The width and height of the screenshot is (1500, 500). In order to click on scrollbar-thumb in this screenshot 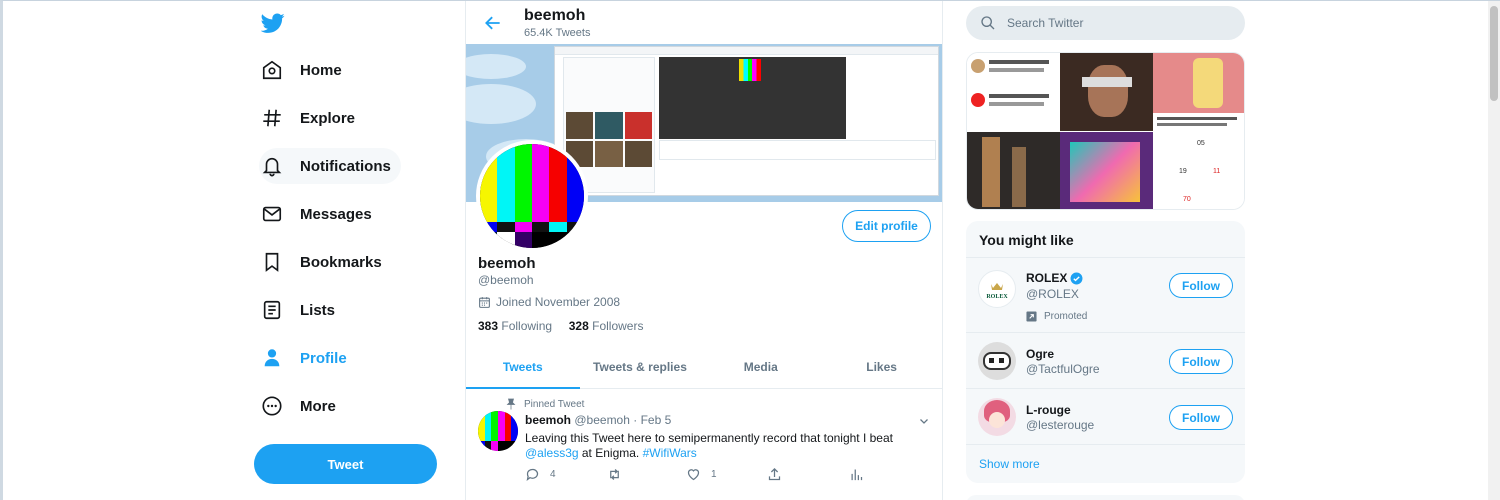, I will do `click(1494, 53)`.